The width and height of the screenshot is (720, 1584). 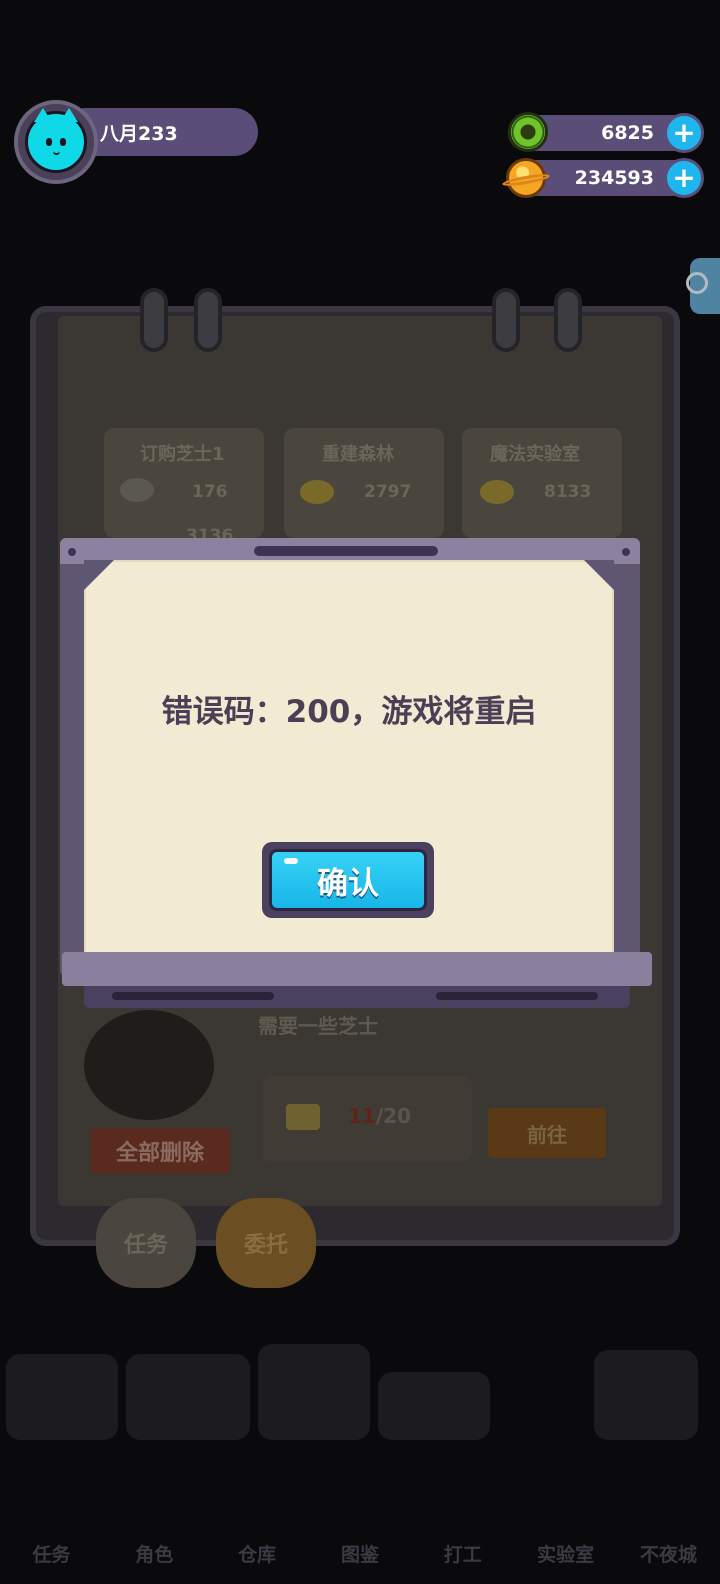 What do you see at coordinates (303, 1117) in the screenshot?
I see `cheese-icon` at bounding box center [303, 1117].